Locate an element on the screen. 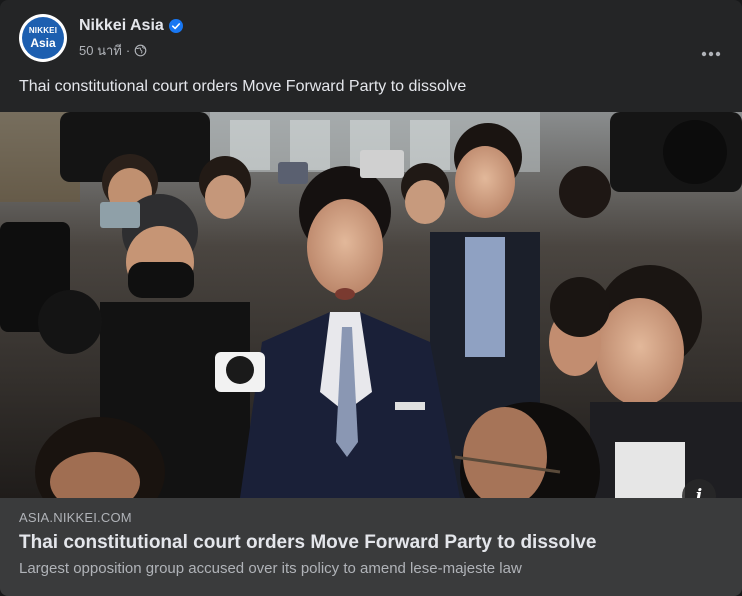 This screenshot has width=742, height=596. post-meta: 50 นาที · is located at coordinates (113, 50).